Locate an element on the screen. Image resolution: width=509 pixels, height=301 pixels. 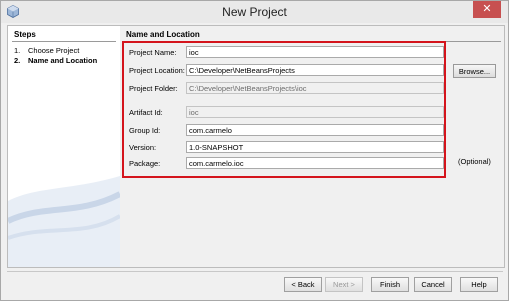
step-number: 1. is located at coordinates (17, 50).